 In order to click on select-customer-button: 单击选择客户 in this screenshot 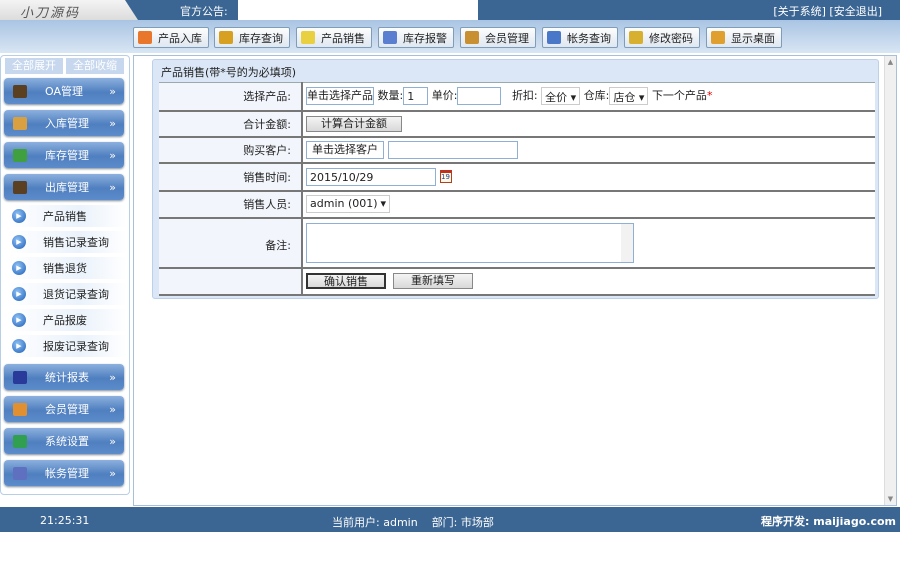, I will do `click(345, 149)`.